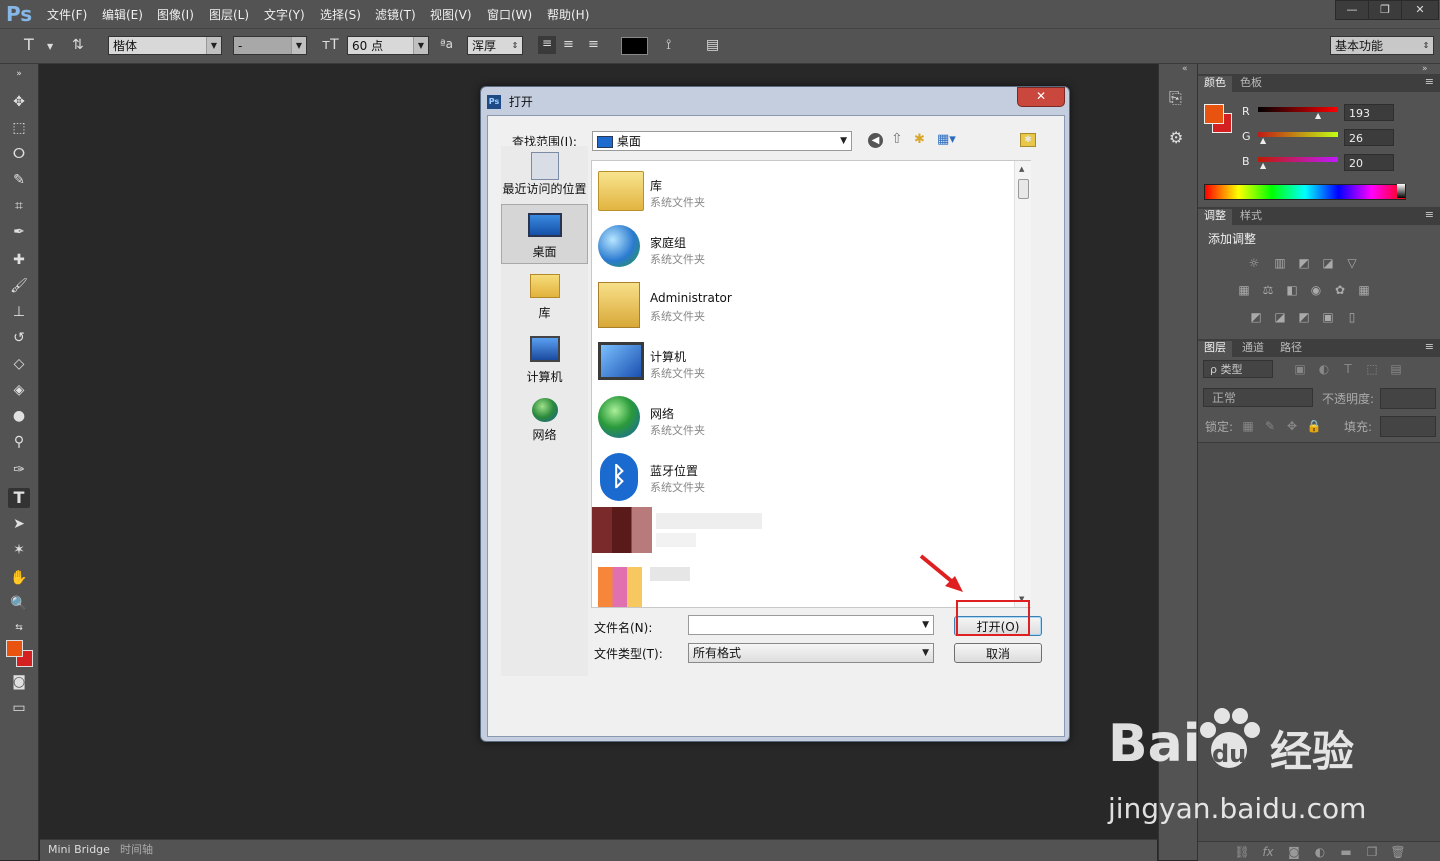  Describe the element at coordinates (1268, 852) in the screenshot. I see `layer-style-icon: fx` at that location.